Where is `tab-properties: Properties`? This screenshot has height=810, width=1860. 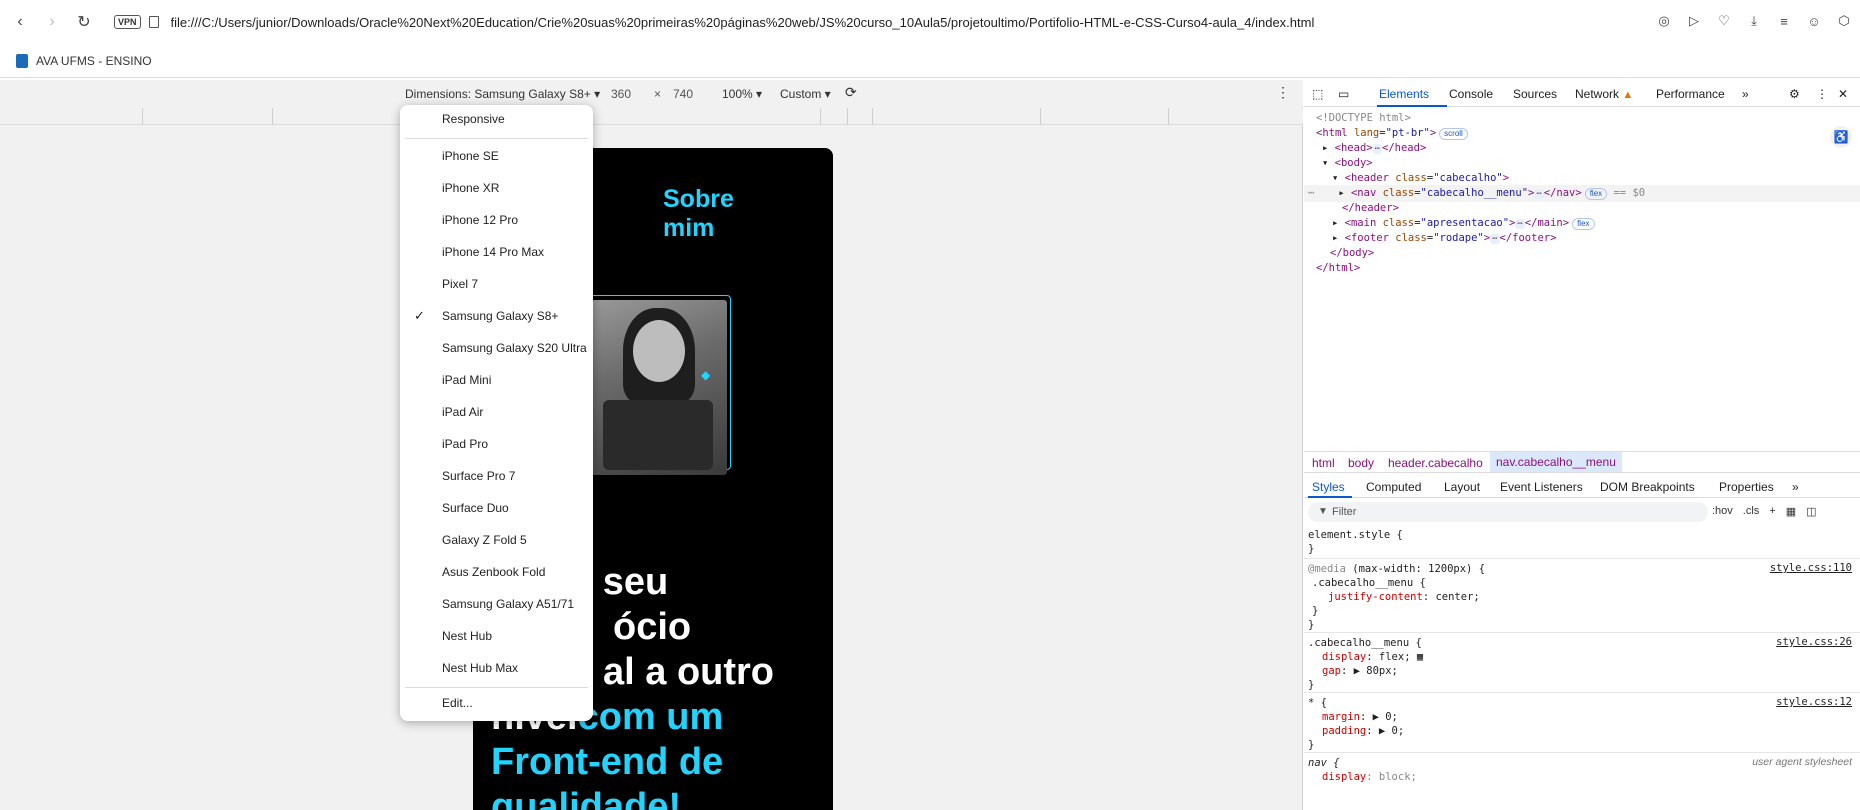
tab-properties: Properties is located at coordinates (1746, 487).